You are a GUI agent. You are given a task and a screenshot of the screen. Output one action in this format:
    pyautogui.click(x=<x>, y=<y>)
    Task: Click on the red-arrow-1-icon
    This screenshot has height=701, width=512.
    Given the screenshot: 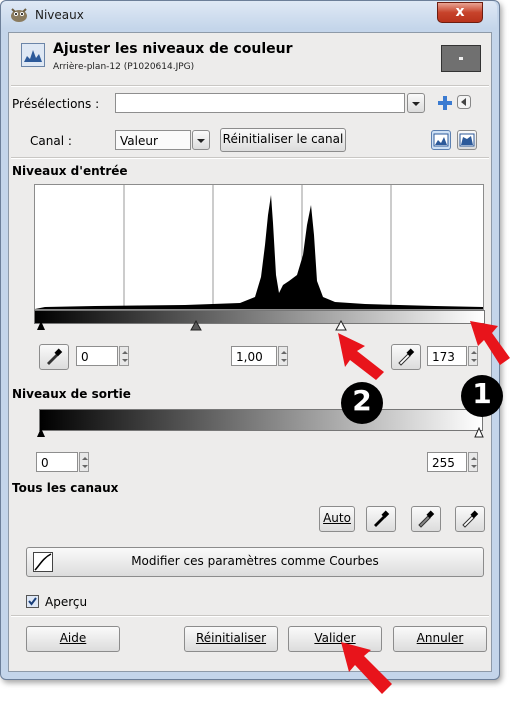 What is the action you would take?
    pyautogui.click(x=490, y=343)
    